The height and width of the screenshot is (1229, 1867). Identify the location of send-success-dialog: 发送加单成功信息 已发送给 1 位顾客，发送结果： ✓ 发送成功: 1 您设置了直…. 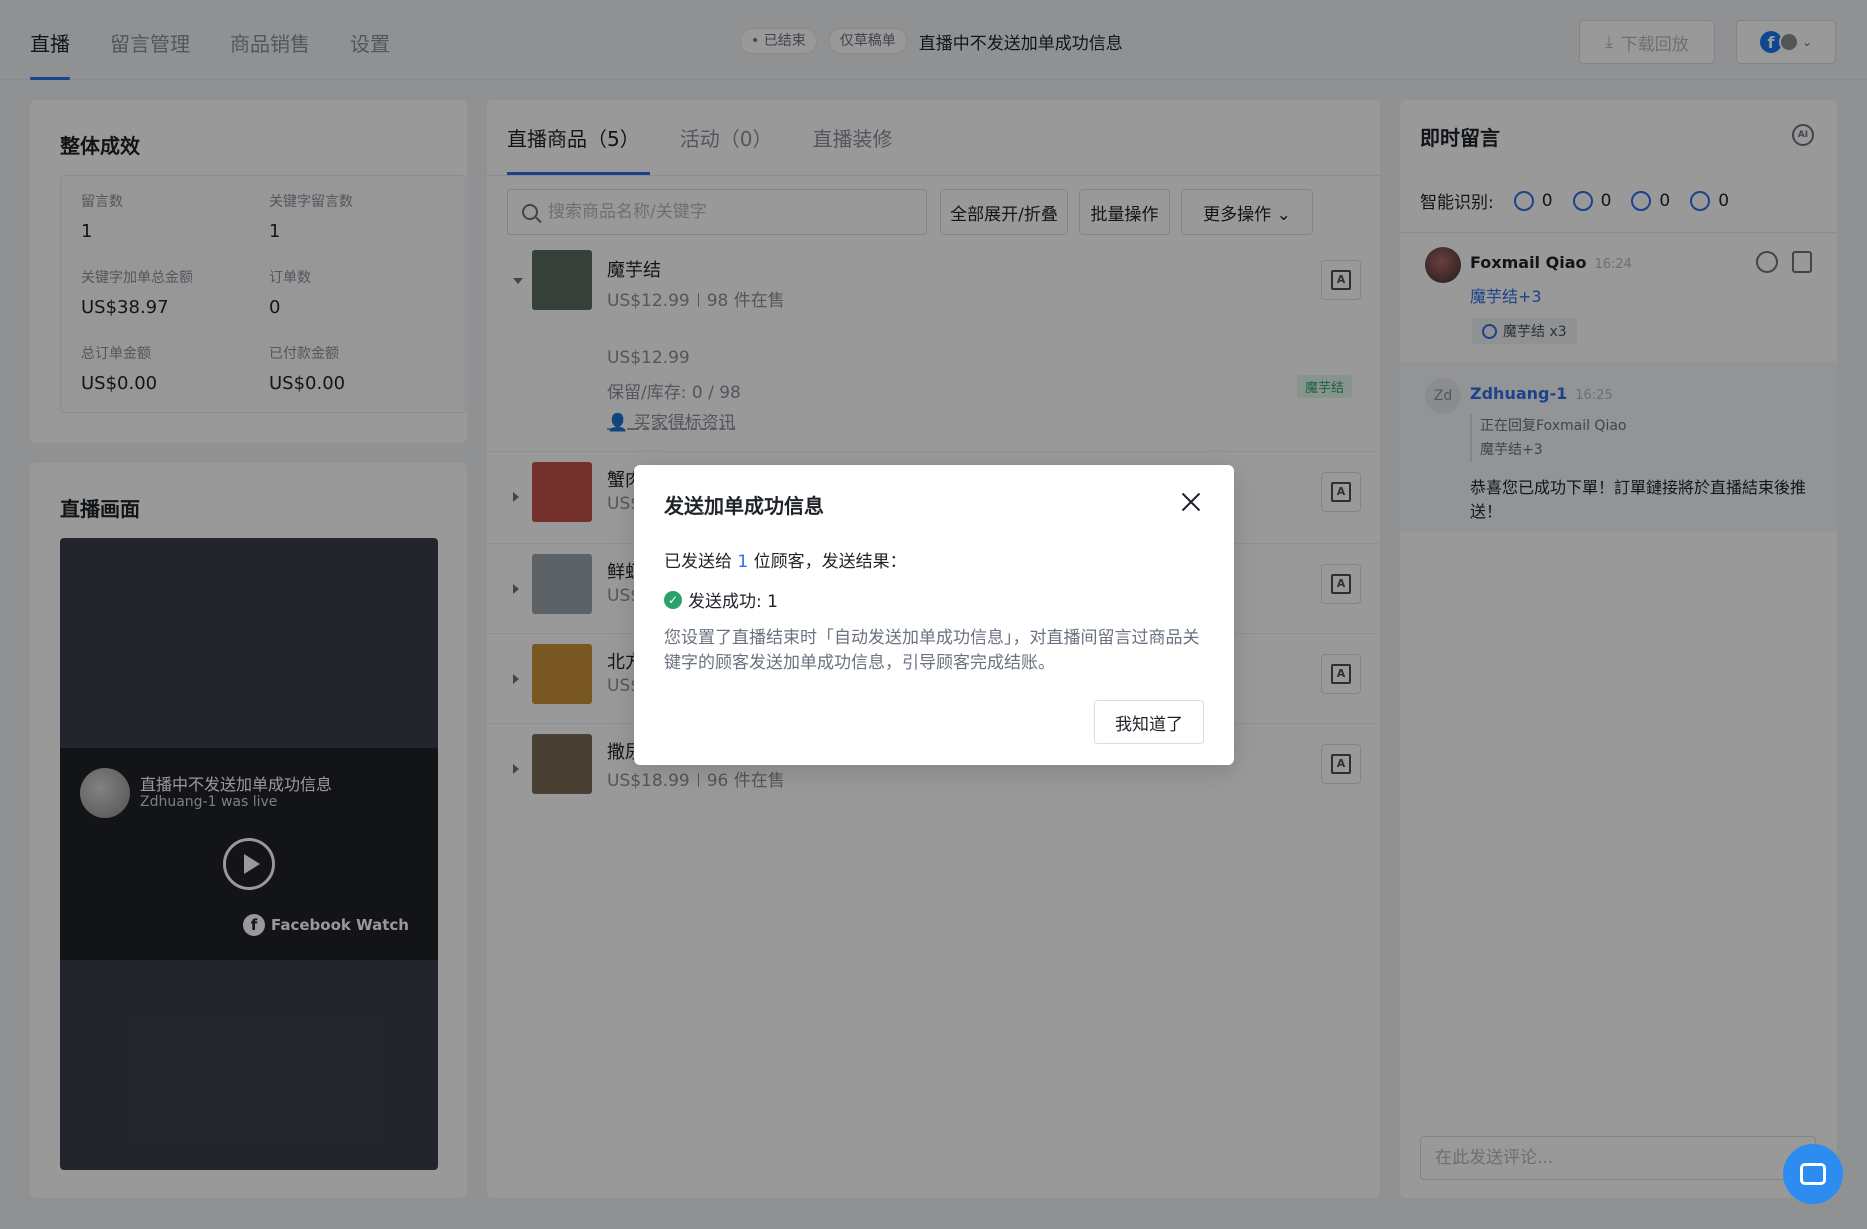
(934, 615).